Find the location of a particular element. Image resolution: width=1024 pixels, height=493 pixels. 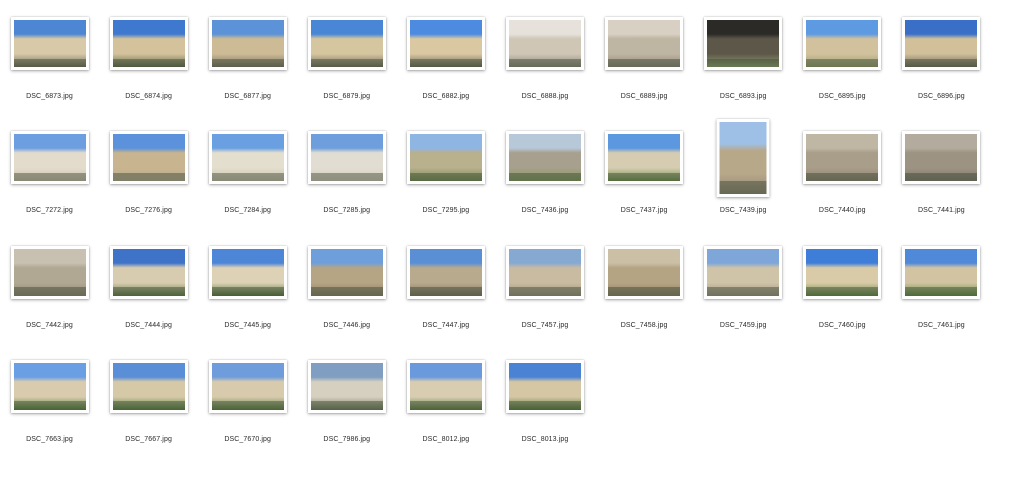

file-item: DSC_6879.jpg is located at coordinates (346, 64).